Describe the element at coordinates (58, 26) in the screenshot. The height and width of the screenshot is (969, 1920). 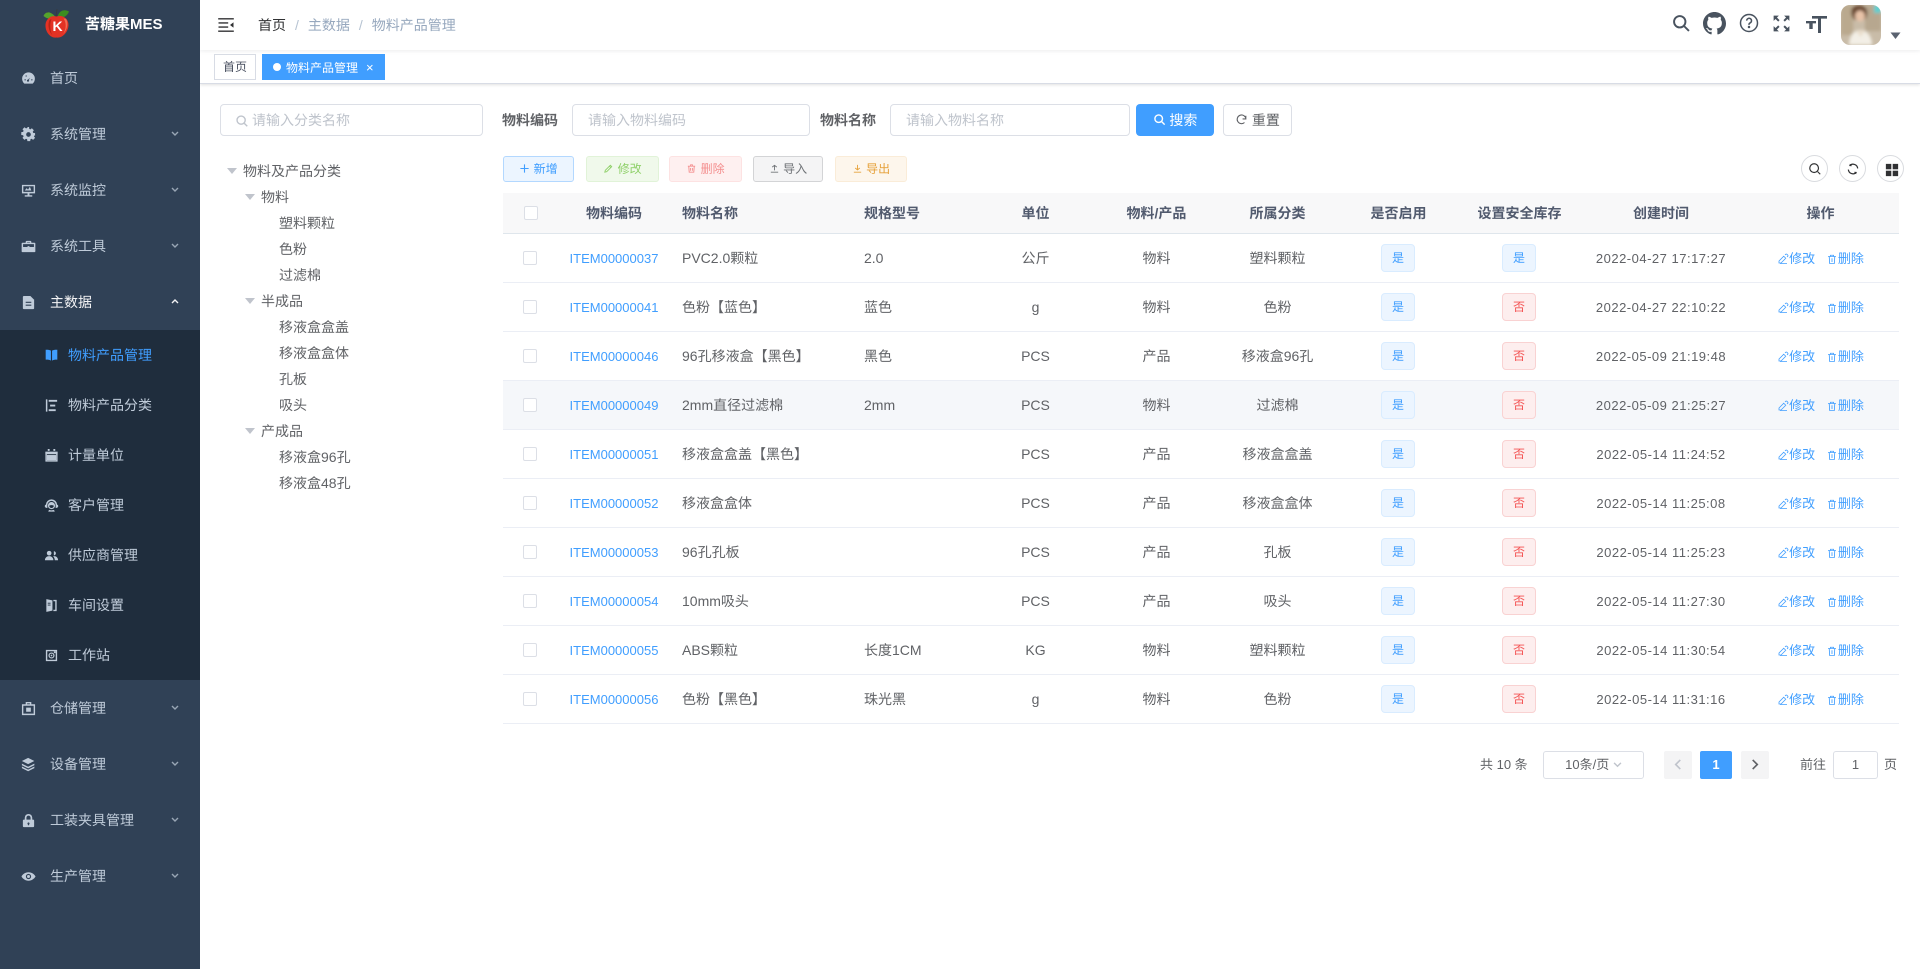
I see `svg-text: K` at that location.